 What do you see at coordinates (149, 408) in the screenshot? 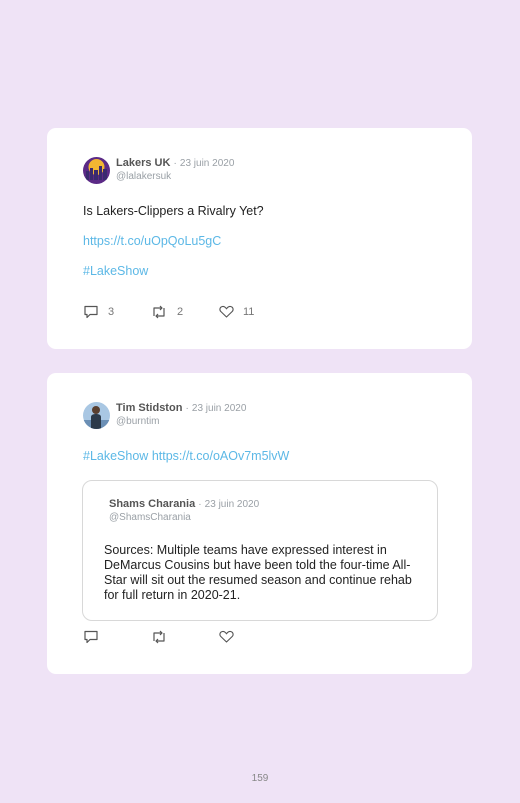
I see `author-name: Tim Stidston` at bounding box center [149, 408].